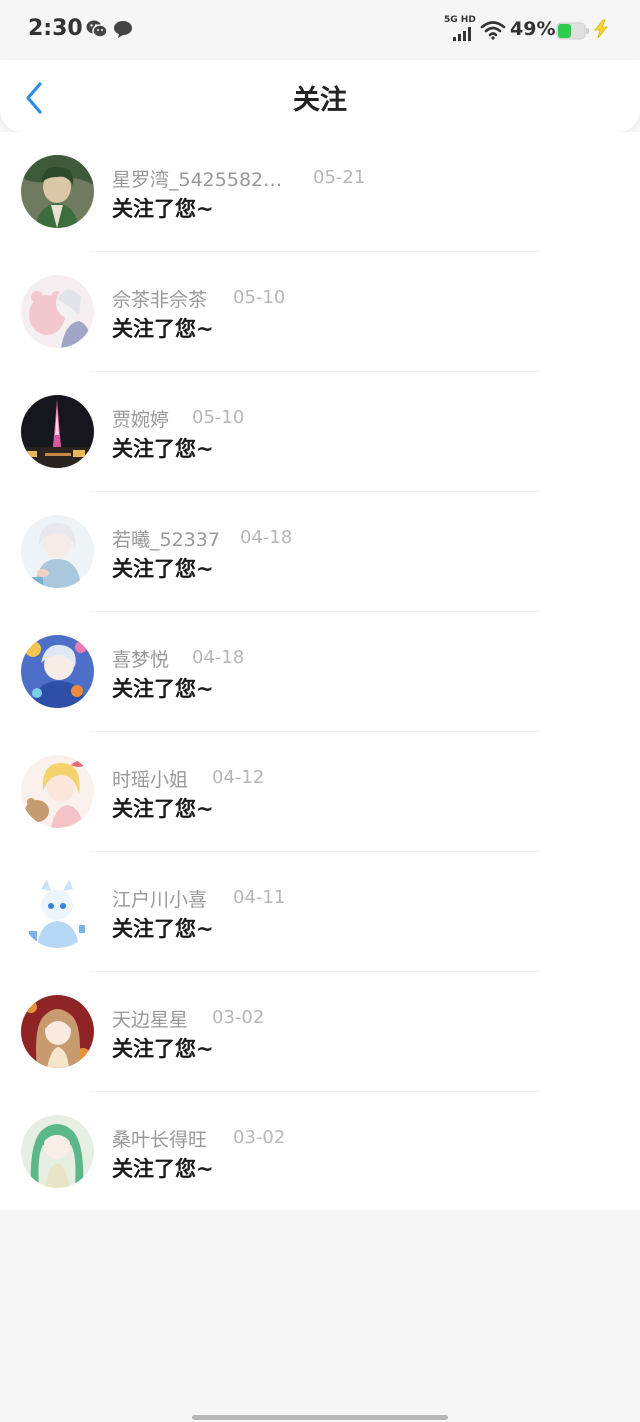 This screenshot has height=1422, width=640. What do you see at coordinates (601, 31) in the screenshot?
I see `charging-bolt-icon` at bounding box center [601, 31].